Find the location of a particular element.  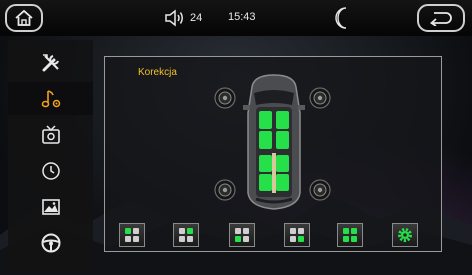

panel-title: Korekcja is located at coordinates (157, 72).